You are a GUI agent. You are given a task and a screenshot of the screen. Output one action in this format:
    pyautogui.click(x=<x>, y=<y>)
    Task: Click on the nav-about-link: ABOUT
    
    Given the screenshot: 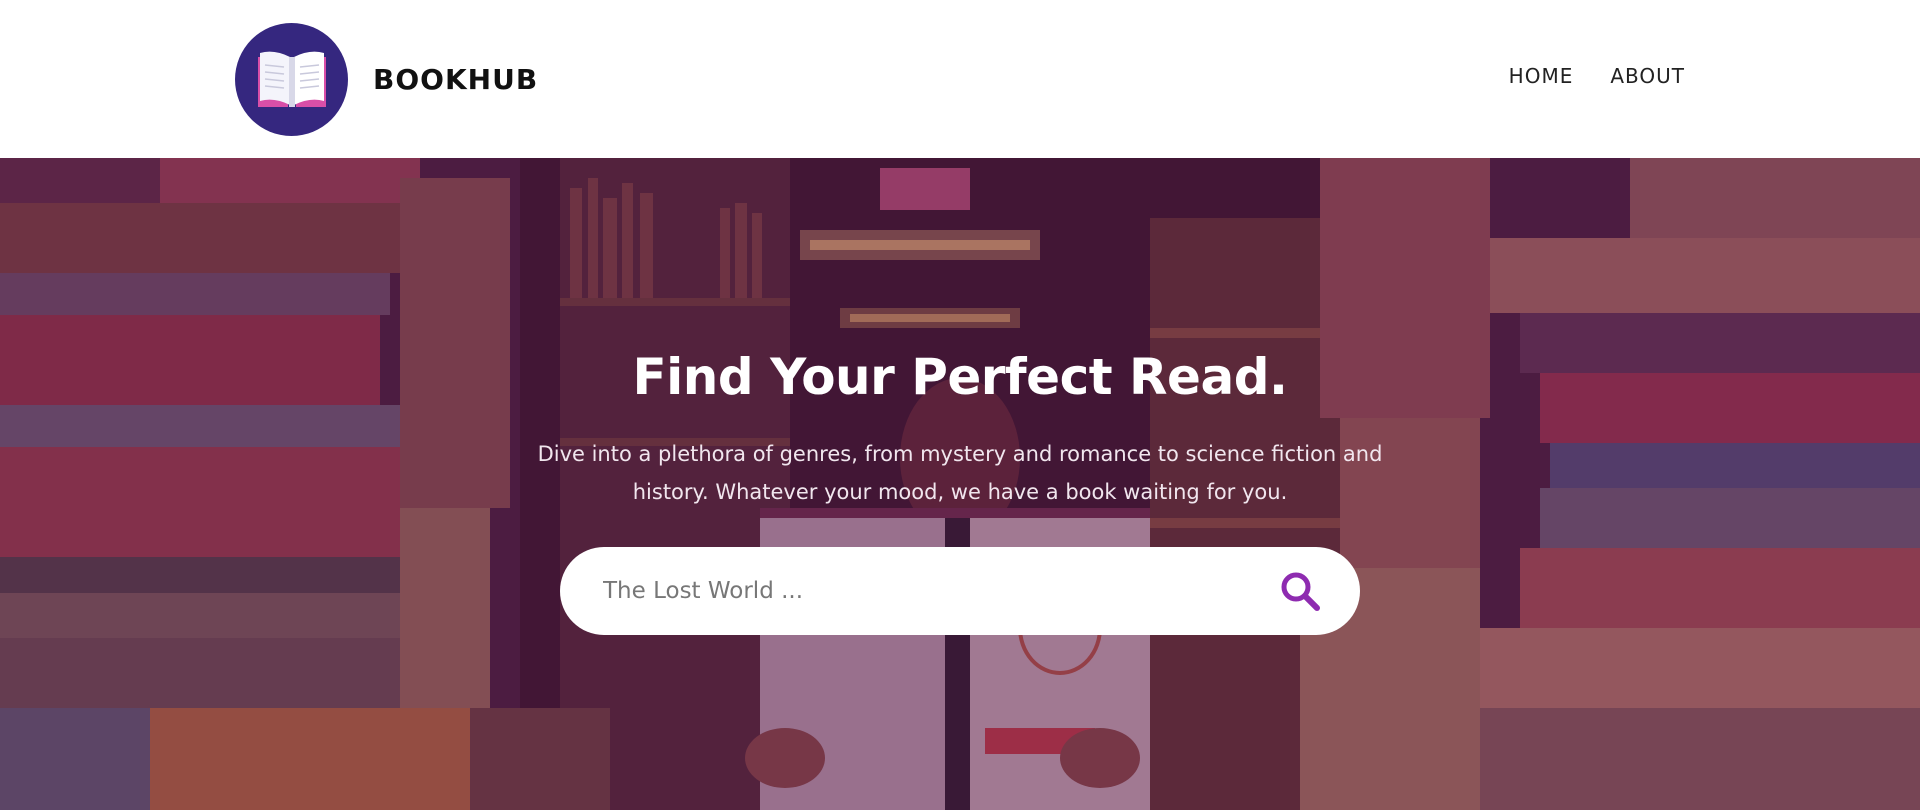 What is the action you would take?
    pyautogui.click(x=1647, y=76)
    